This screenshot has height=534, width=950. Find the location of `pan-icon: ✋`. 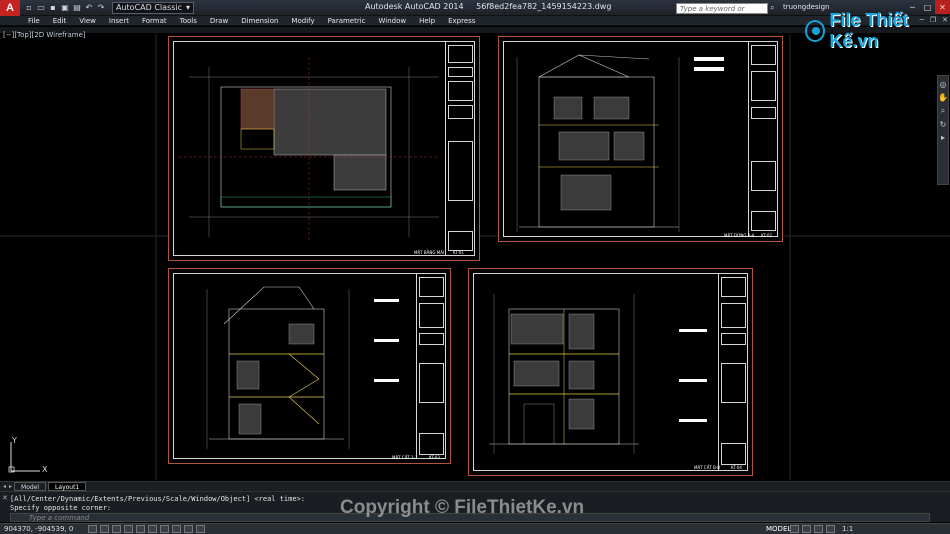

pan-icon: ✋ is located at coordinates (943, 97).